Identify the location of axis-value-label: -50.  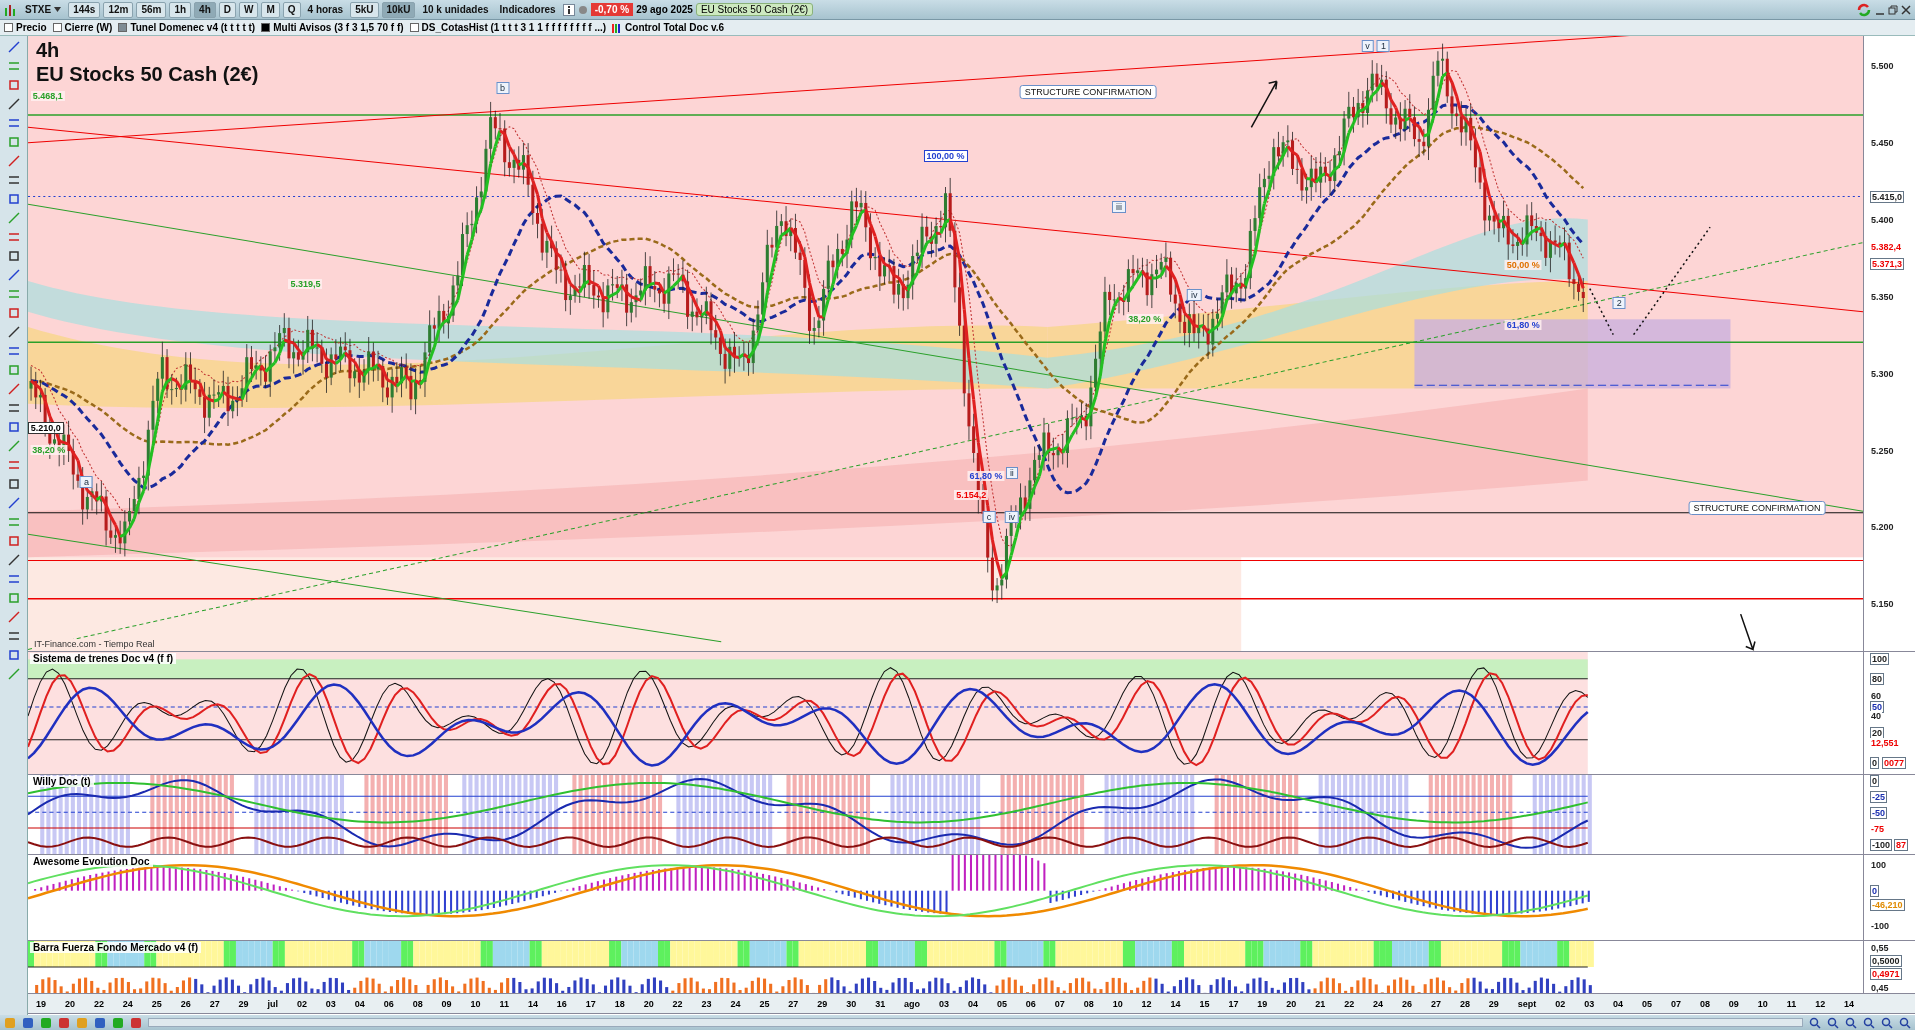
(1878, 812).